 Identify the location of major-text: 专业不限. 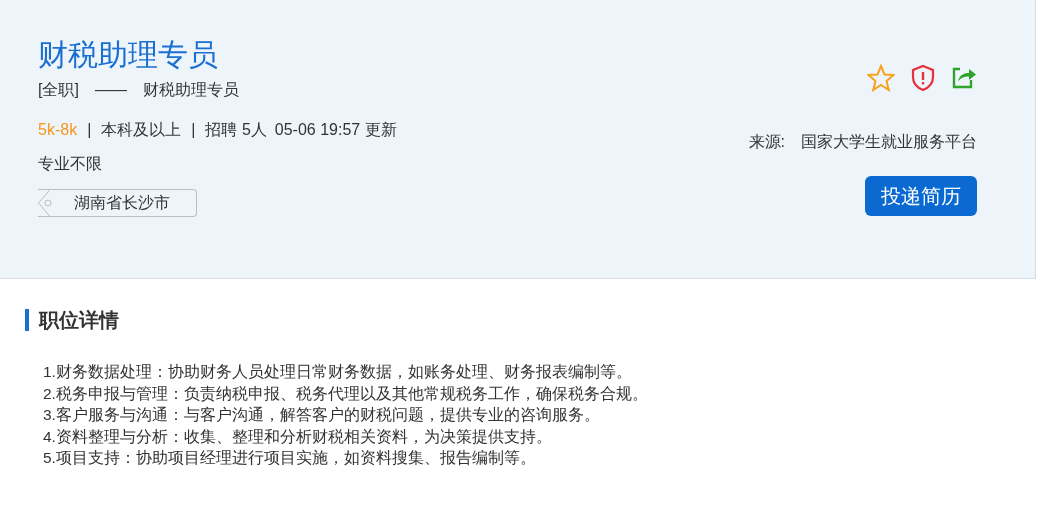
(70, 164).